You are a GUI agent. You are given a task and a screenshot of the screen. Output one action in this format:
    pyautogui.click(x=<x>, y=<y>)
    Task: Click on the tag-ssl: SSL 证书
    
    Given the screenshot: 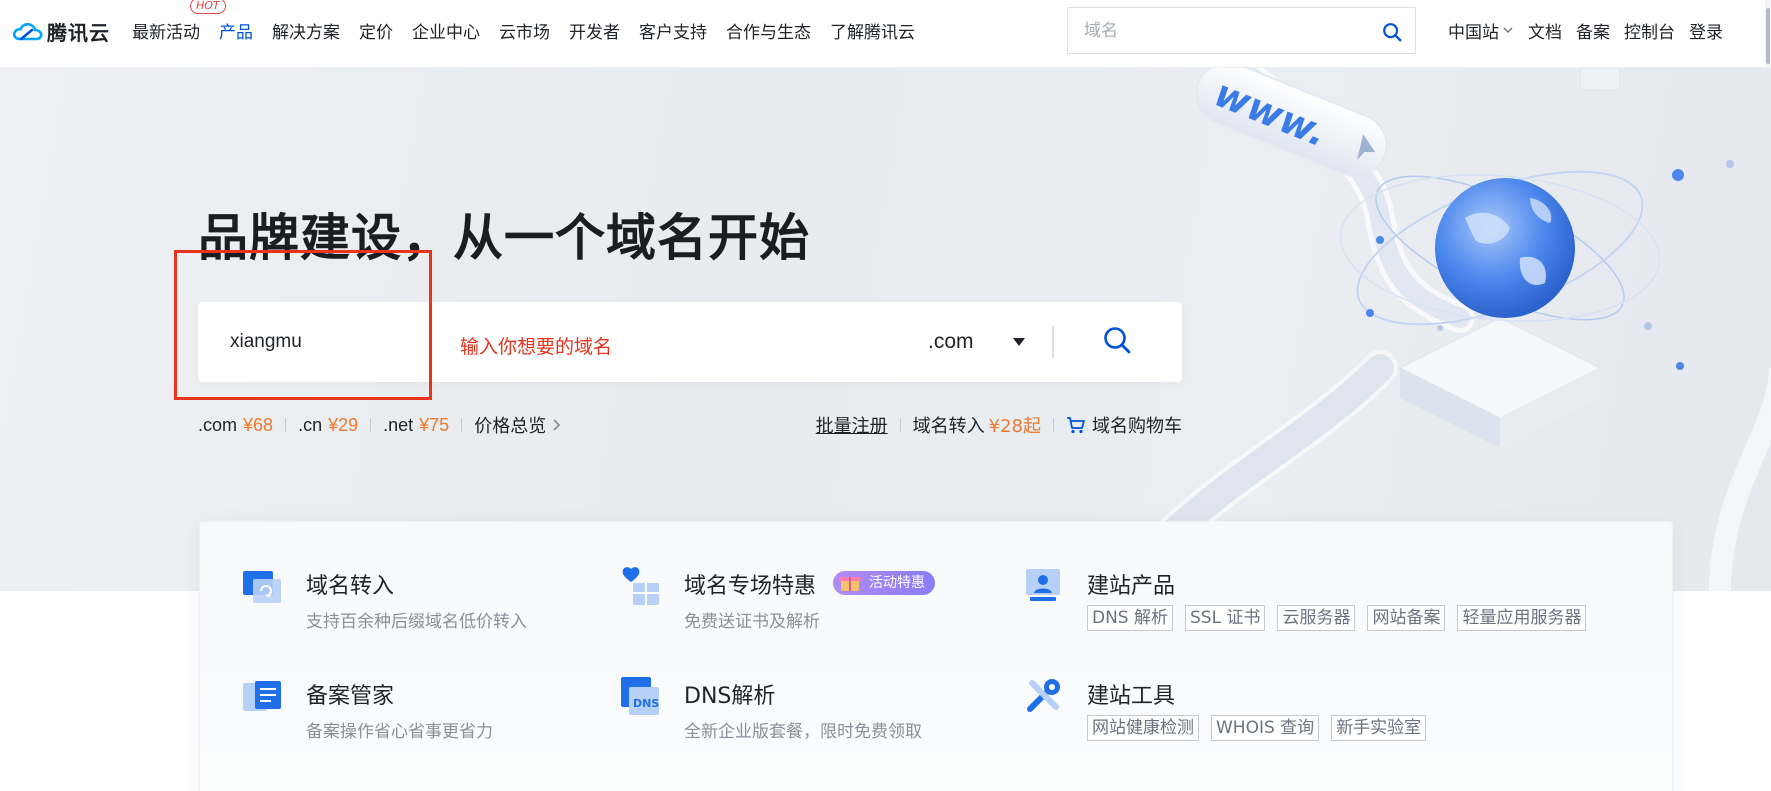 What is the action you would take?
    pyautogui.click(x=1225, y=618)
    